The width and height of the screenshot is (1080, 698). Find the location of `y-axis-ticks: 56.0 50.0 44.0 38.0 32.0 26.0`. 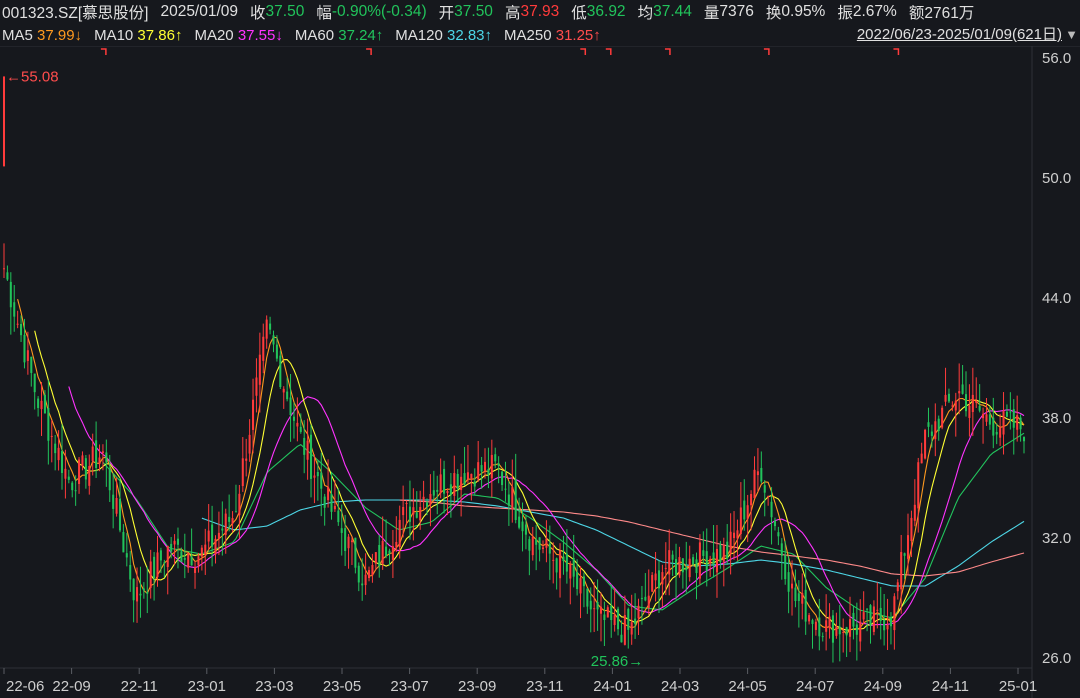

y-axis-ticks: 56.0 50.0 44.0 38.0 32.0 26.0 is located at coordinates (1056, 358).